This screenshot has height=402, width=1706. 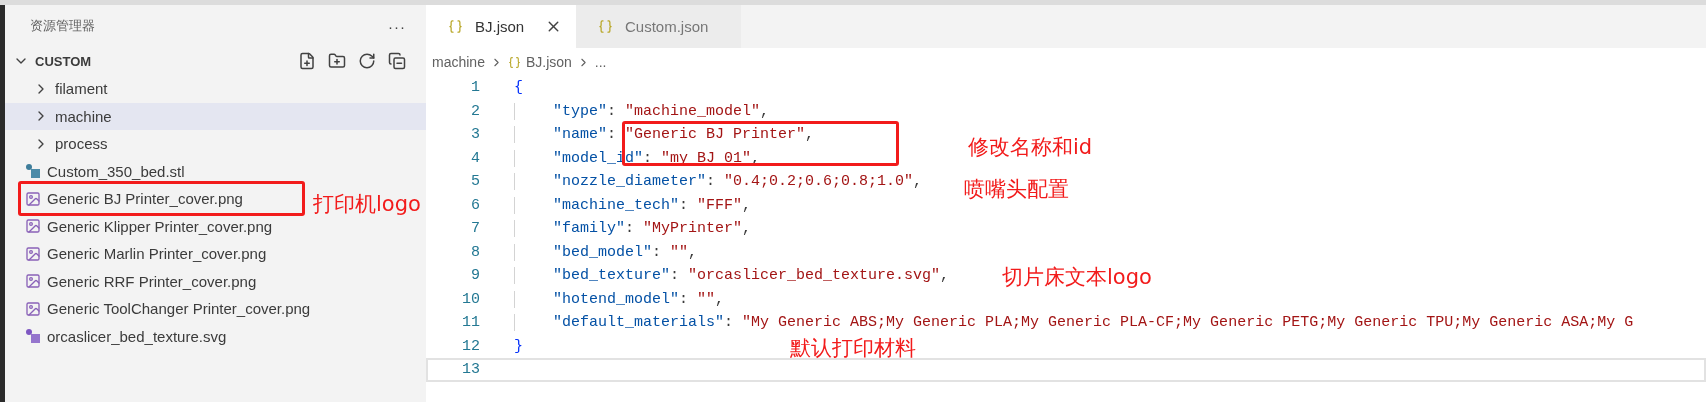 I want to click on code-text: "default_materials": "My Generic ABS;My Generic PLA;My Generic PLA-CF;My Generic PETG;My Generic TPU;My Generic ASA;My G, so click(x=1074, y=323).